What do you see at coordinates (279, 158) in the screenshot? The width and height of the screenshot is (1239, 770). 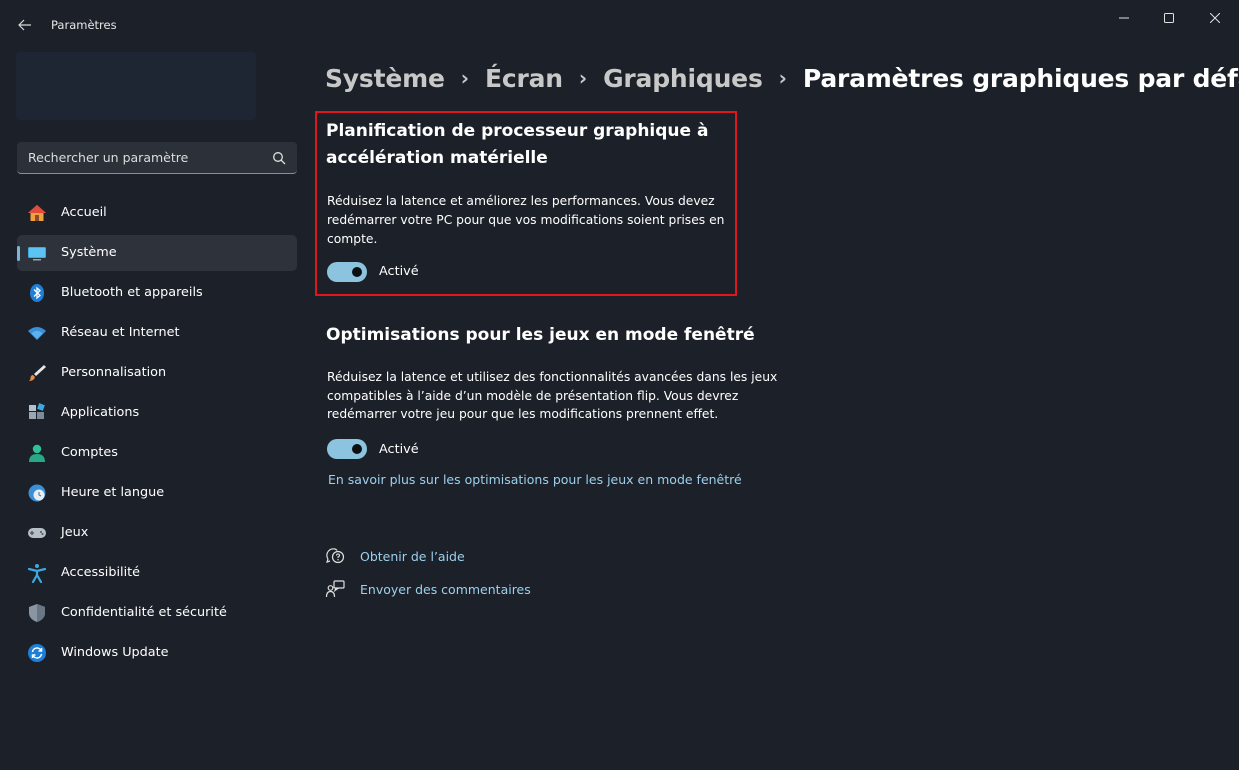 I see `search-icon` at bounding box center [279, 158].